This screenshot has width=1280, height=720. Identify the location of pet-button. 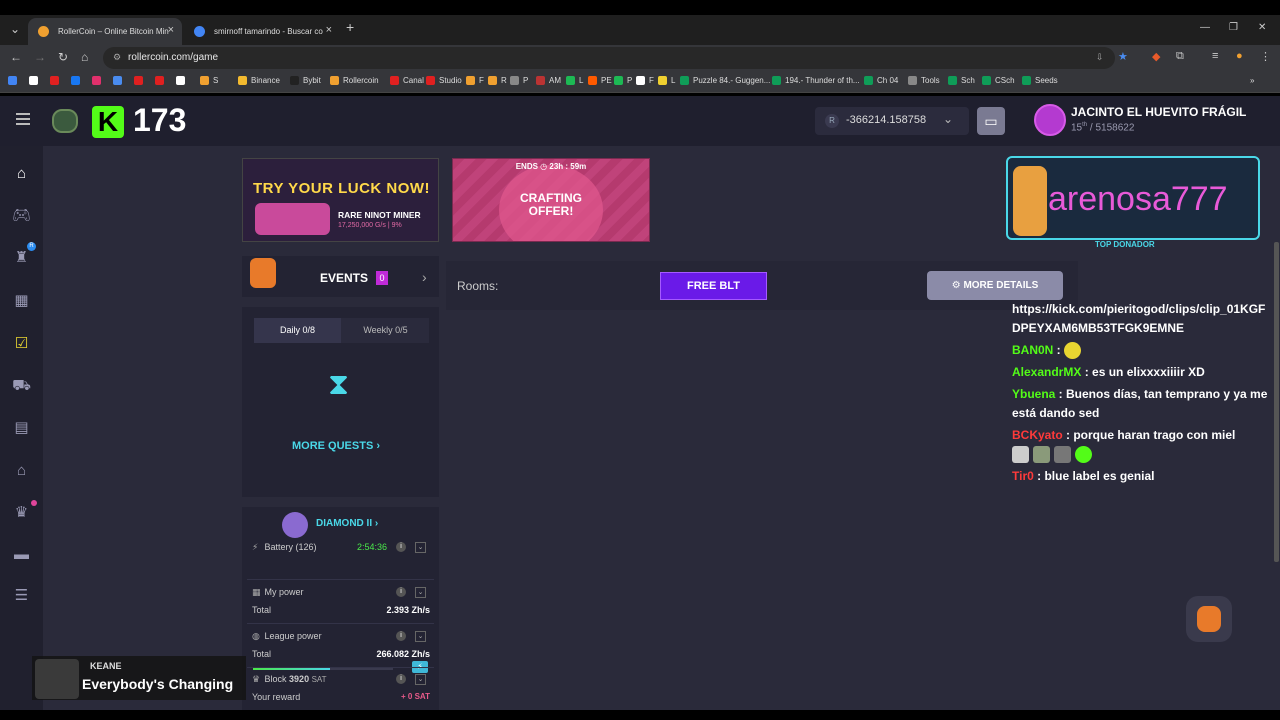
(1209, 619).